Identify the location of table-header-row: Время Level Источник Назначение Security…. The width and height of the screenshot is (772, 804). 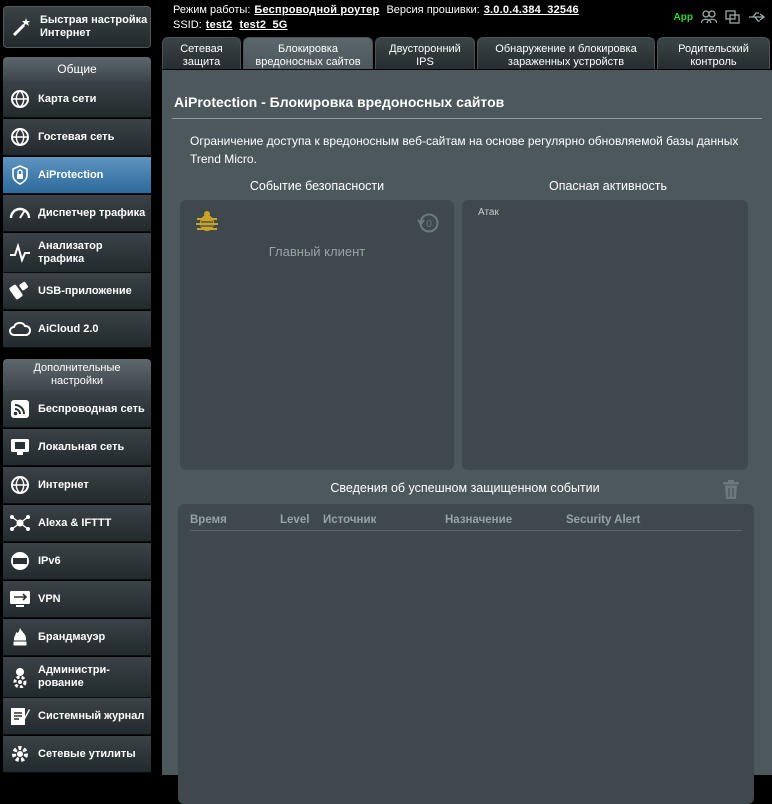
(466, 522).